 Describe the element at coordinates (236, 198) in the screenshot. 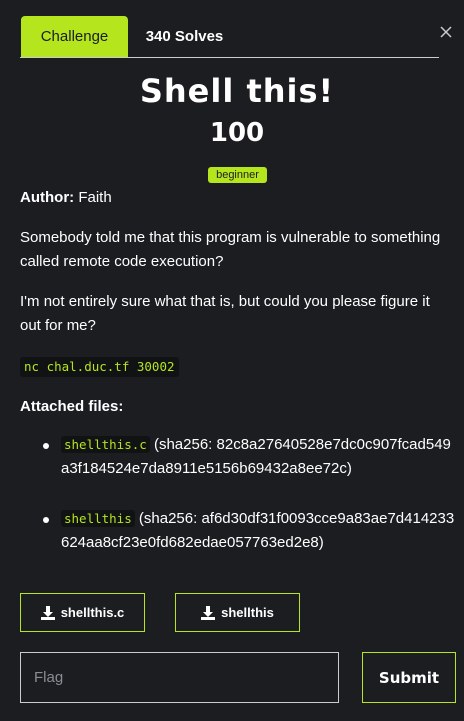

I see `author-line: Author: Faith` at that location.